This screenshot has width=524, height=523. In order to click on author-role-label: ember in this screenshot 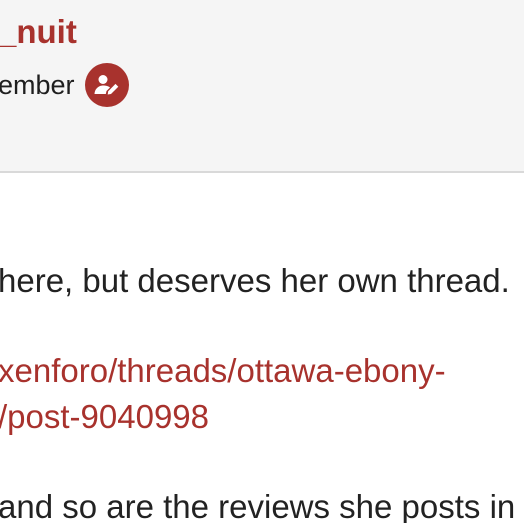, I will do `click(37, 84)`.